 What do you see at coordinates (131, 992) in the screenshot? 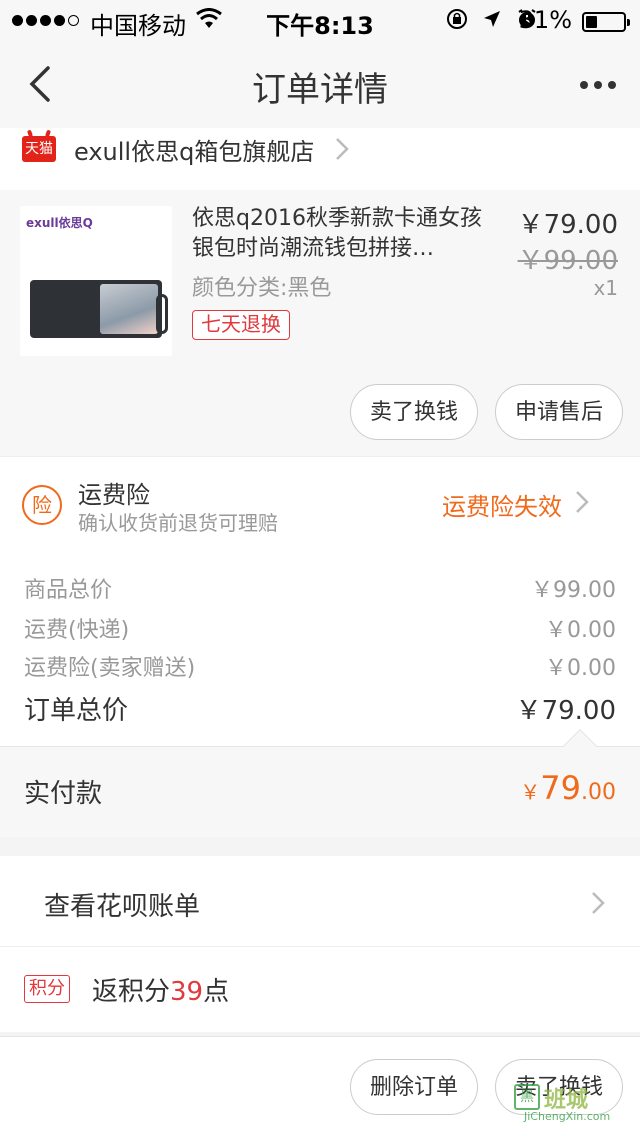
I see `points-prefix: 返积分` at bounding box center [131, 992].